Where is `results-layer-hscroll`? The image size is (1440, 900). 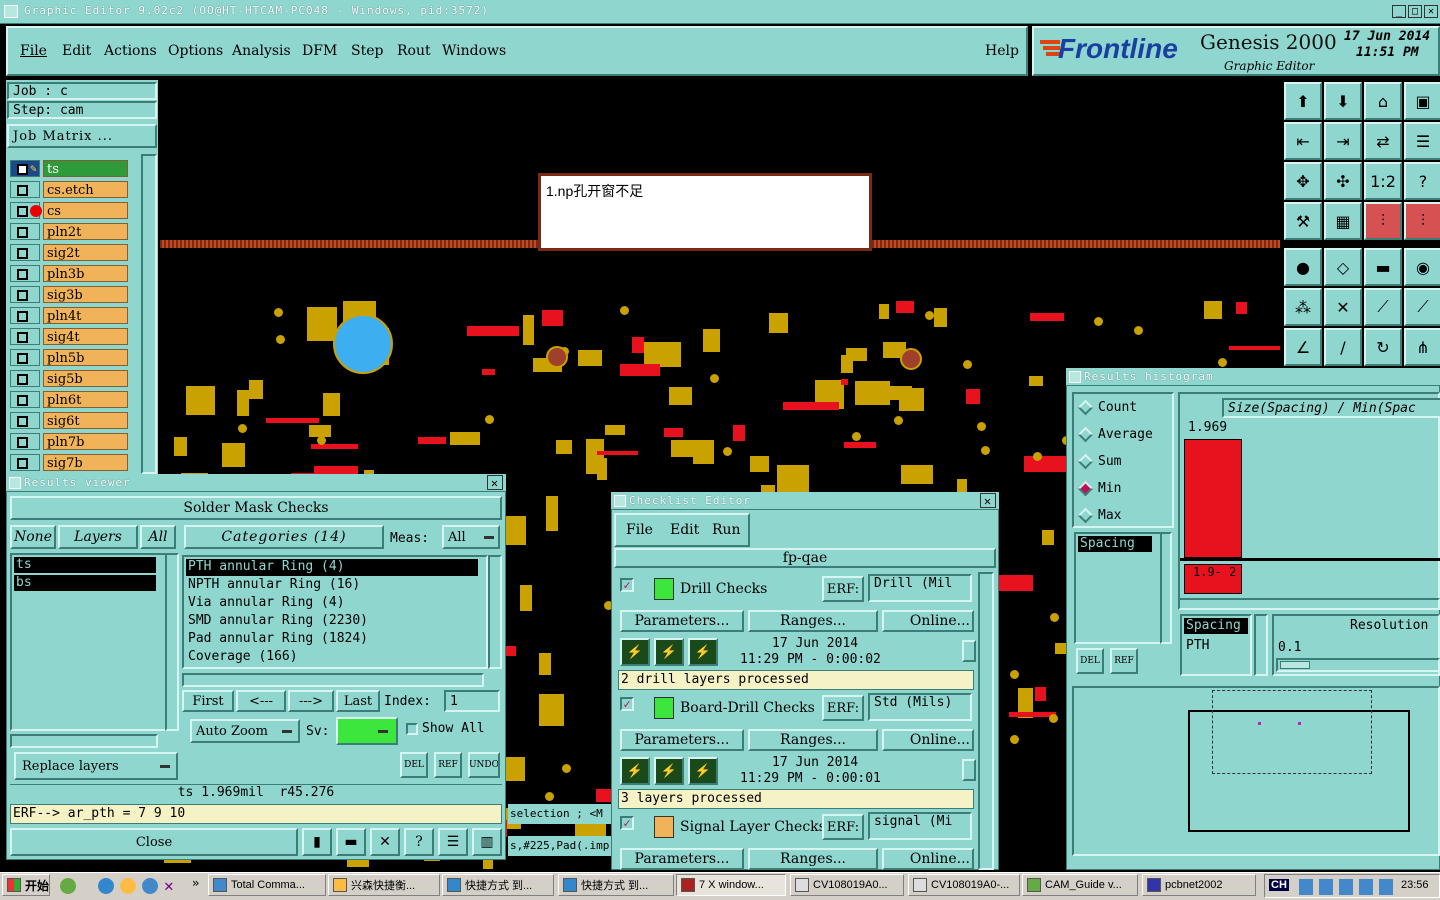
results-layer-hscroll is located at coordinates (84, 741).